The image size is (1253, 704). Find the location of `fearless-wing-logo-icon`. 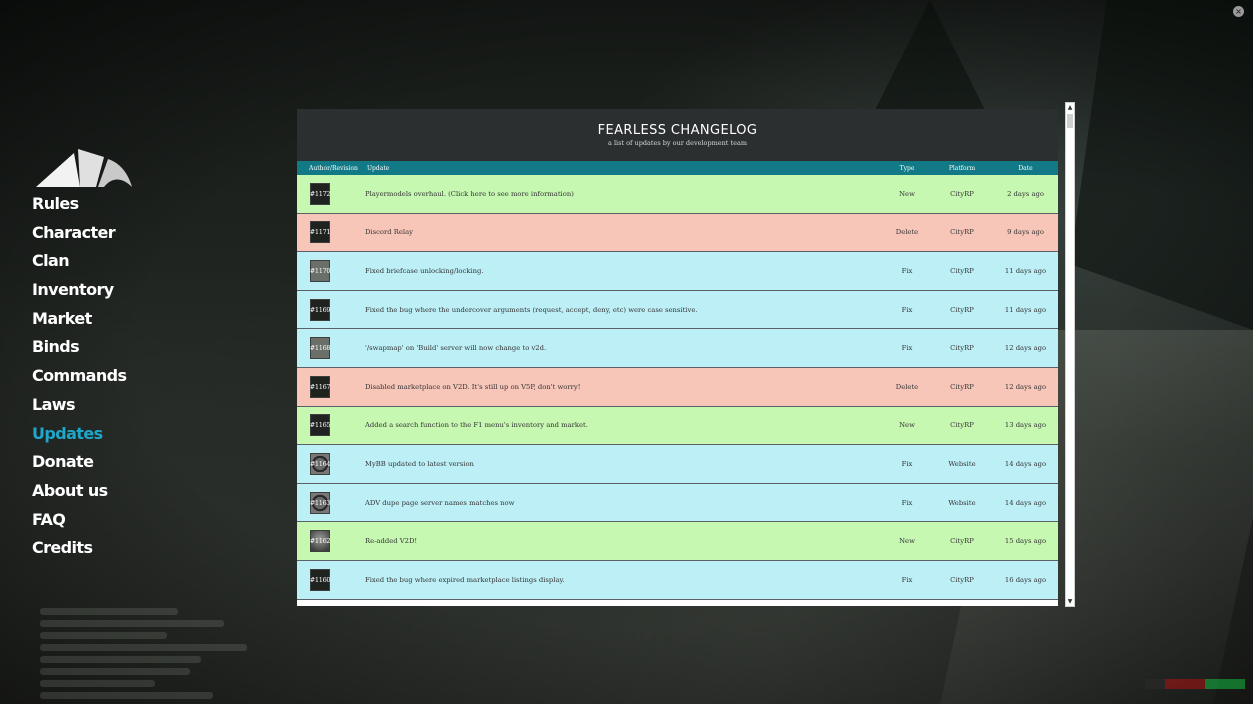

fearless-wing-logo-icon is located at coordinates (84, 168).